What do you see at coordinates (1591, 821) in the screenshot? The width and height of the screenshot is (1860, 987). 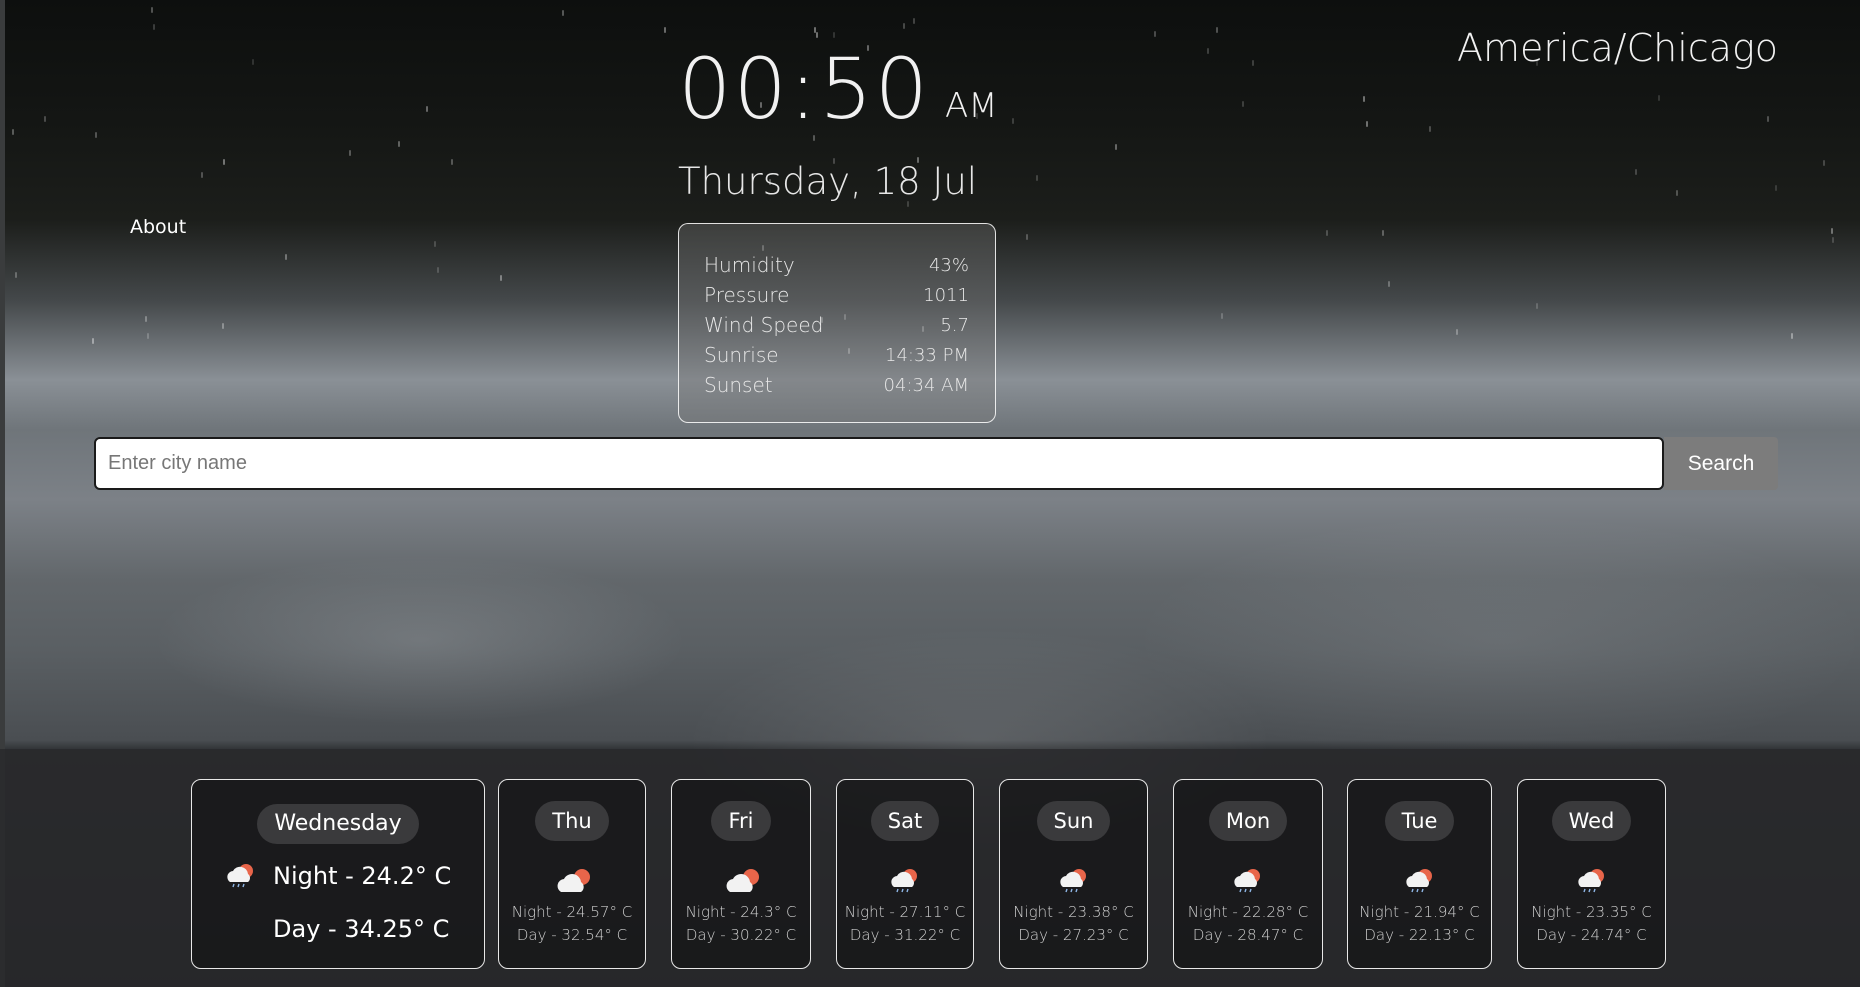 I see `forecast-day-label: Wed` at bounding box center [1591, 821].